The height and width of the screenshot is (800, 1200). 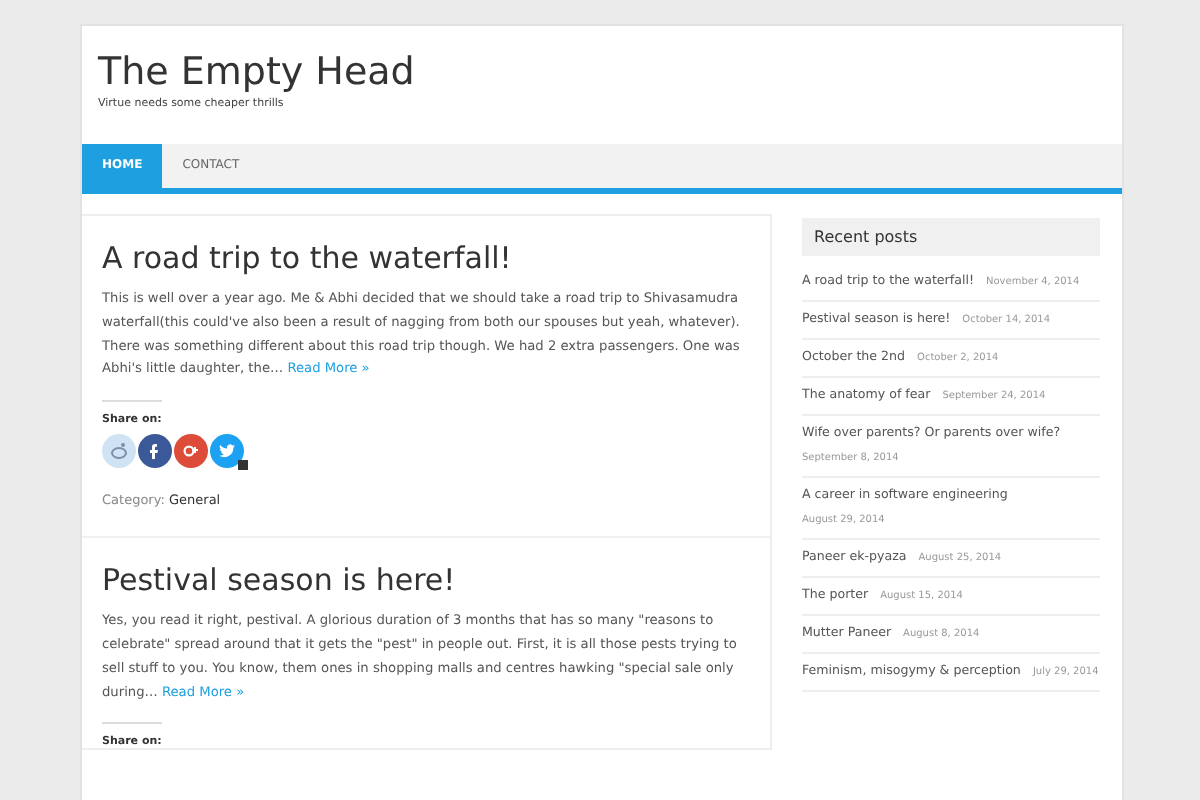 What do you see at coordinates (243, 465) in the screenshot?
I see `badge-icon` at bounding box center [243, 465].